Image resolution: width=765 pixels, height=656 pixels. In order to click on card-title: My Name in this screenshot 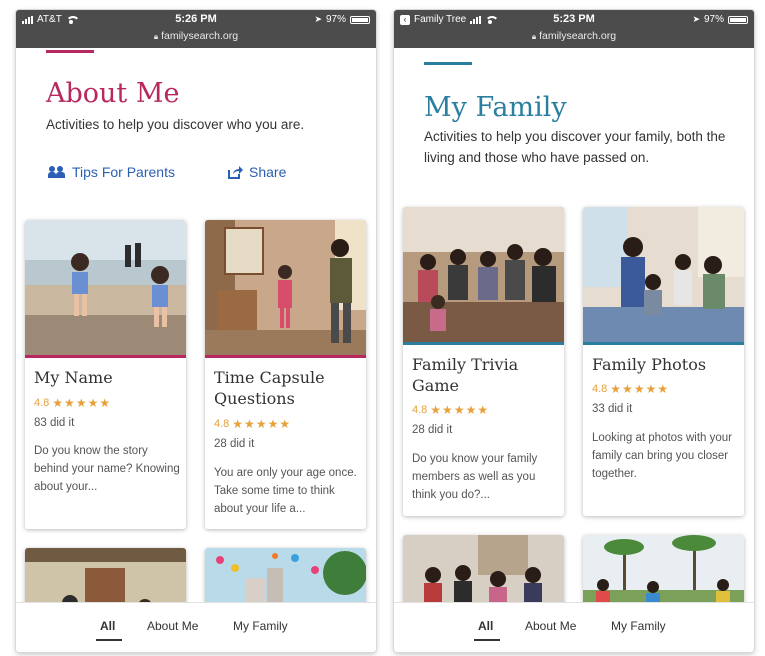, I will do `click(73, 377)`.